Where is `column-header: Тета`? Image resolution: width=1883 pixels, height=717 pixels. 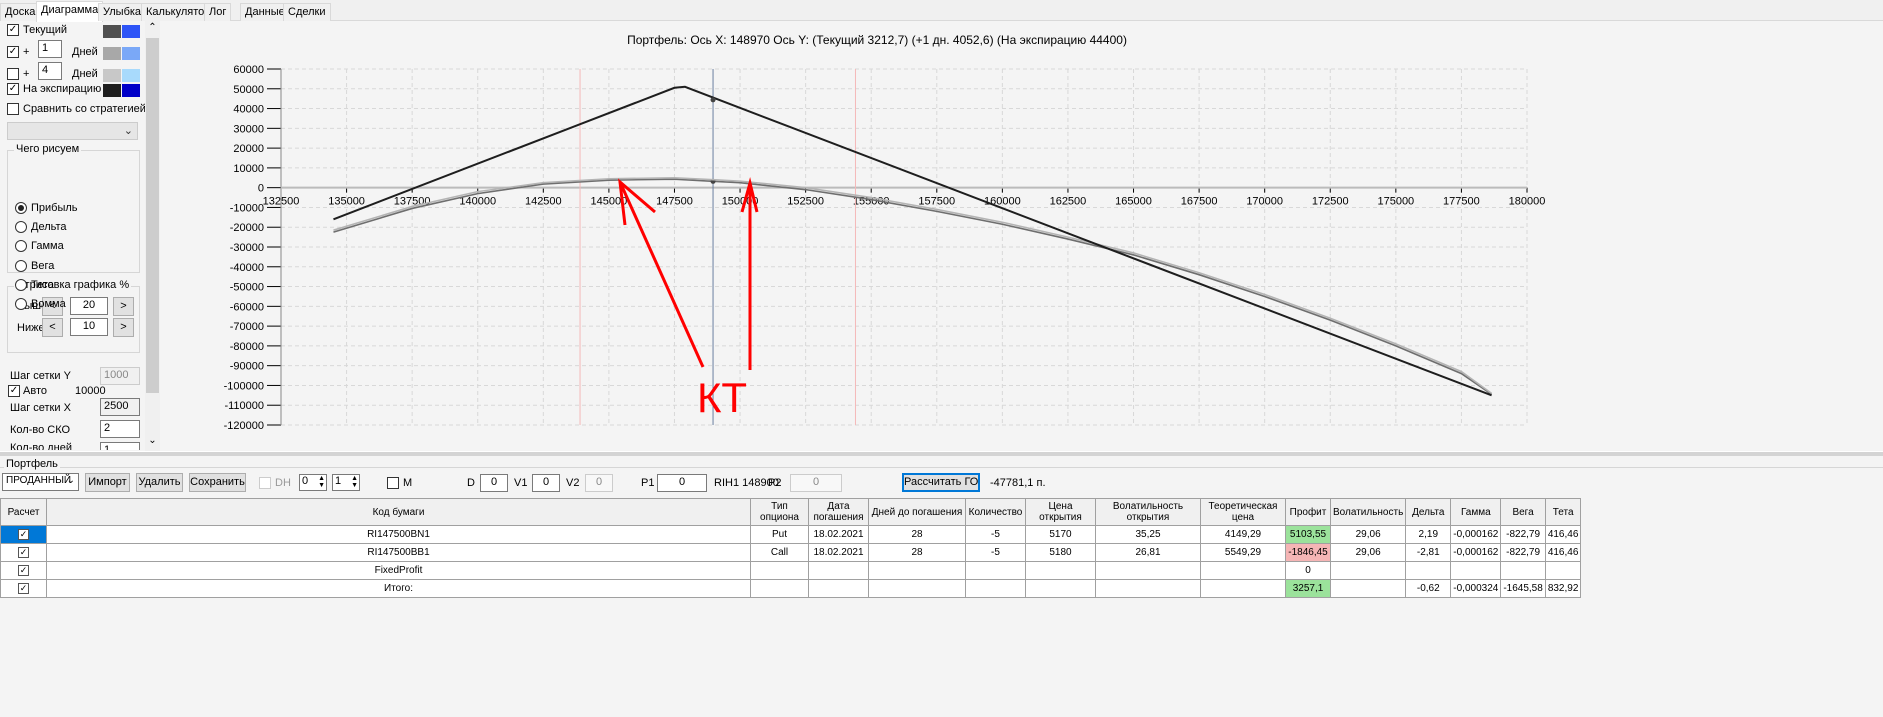
column-header: Тета is located at coordinates (1563, 512).